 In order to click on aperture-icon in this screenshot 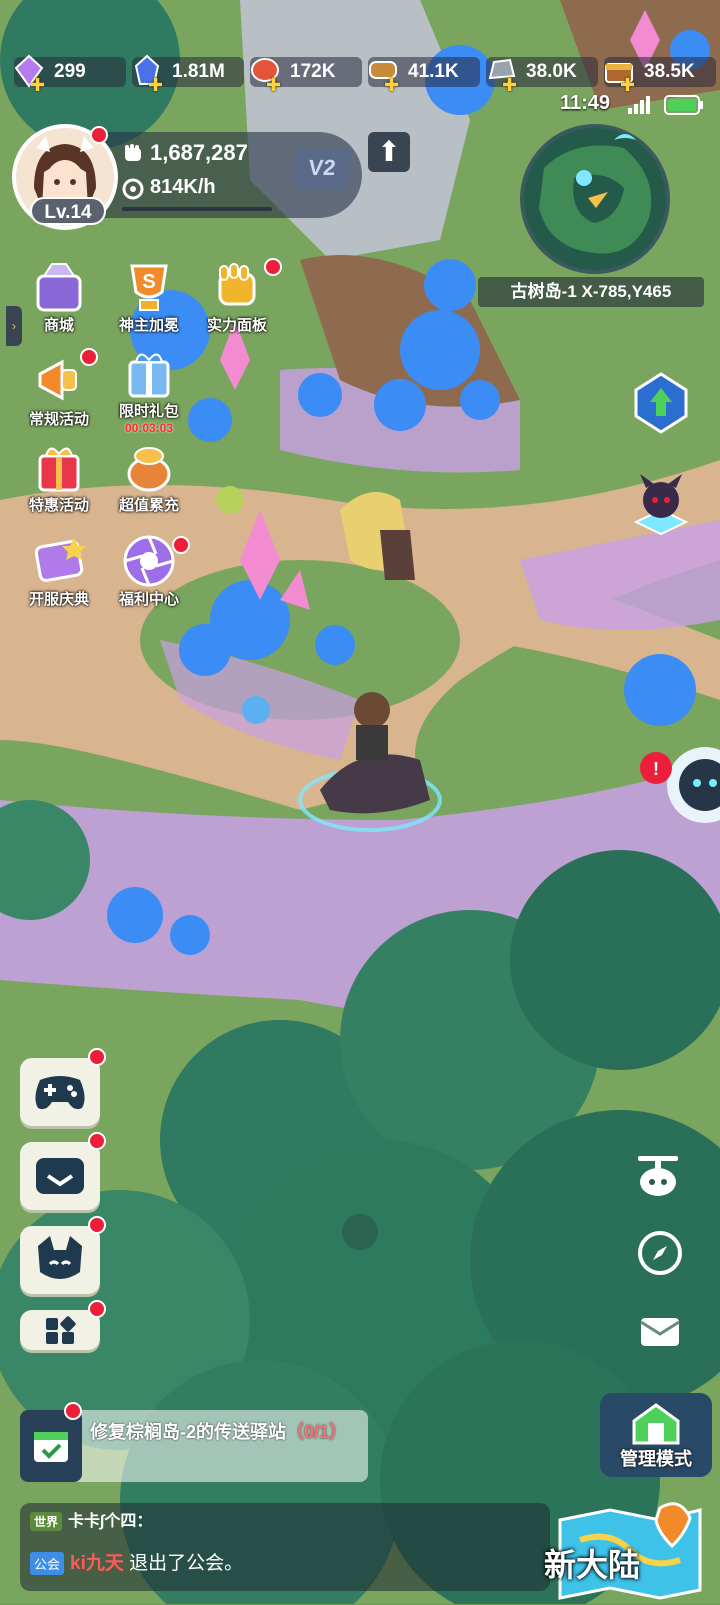, I will do `click(149, 561)`.